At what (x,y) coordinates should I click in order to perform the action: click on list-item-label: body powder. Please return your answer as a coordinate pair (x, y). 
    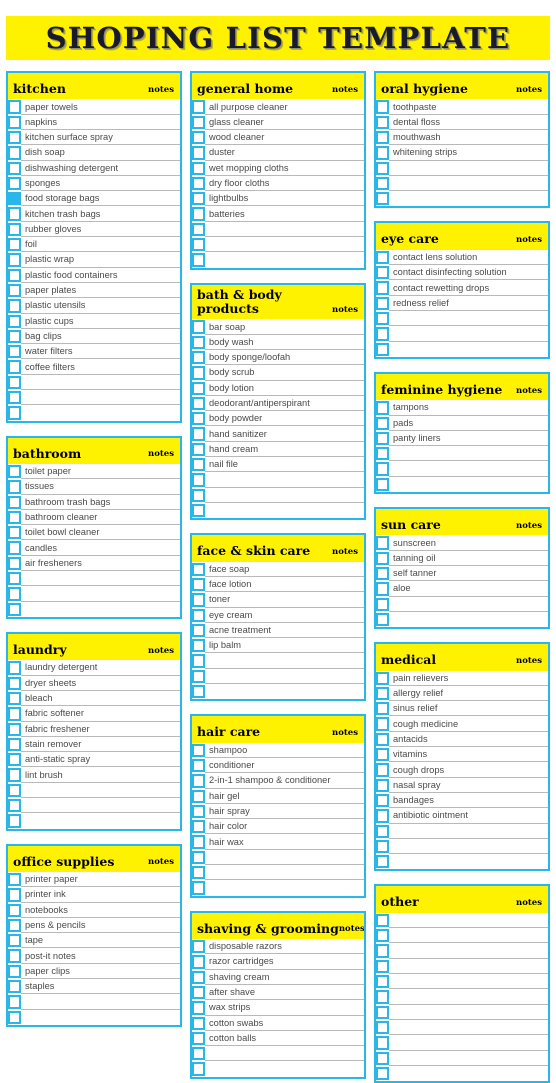
    Looking at the image, I should click on (284, 419).